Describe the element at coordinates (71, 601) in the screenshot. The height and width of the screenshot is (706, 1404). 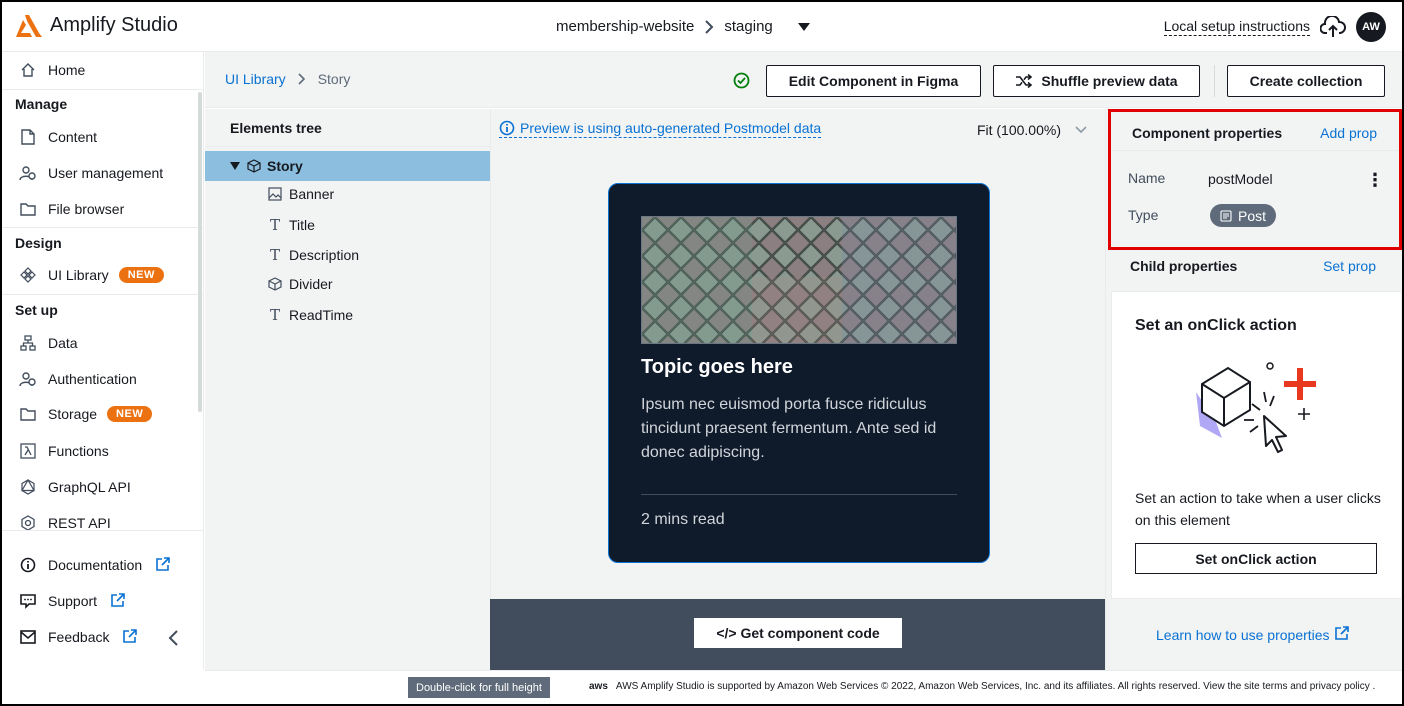
I see `sidebar-item-support: Support` at that location.